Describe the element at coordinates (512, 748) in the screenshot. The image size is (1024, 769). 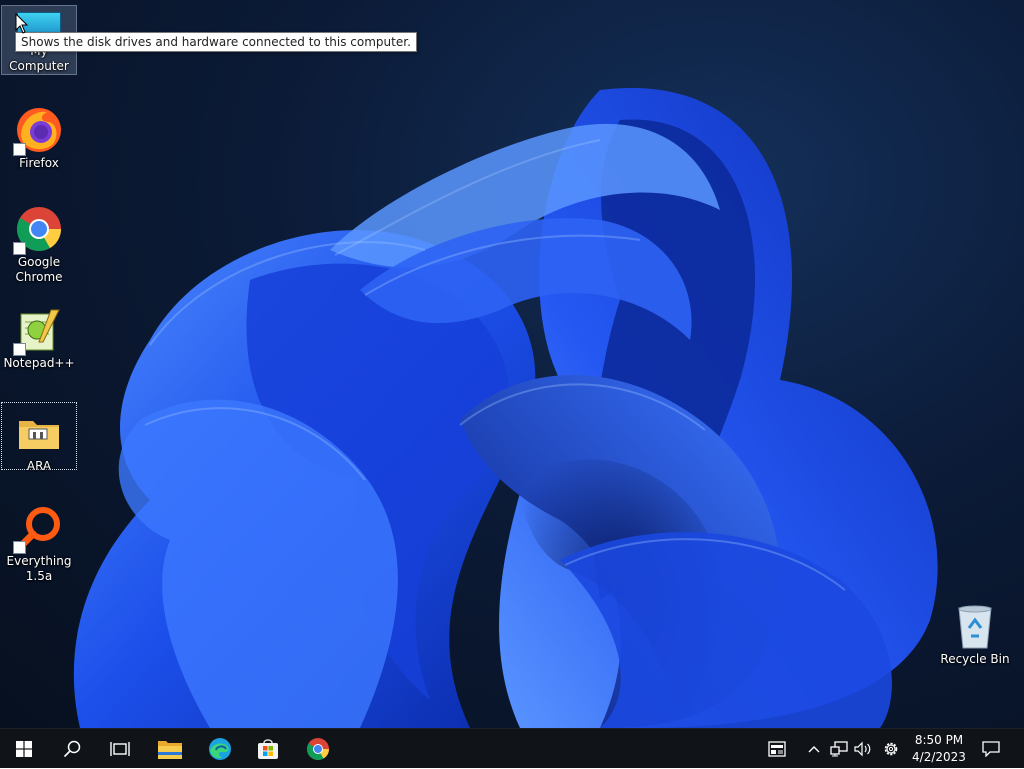
I see `taskbar: 8:50 PM 4/2/2023` at that location.